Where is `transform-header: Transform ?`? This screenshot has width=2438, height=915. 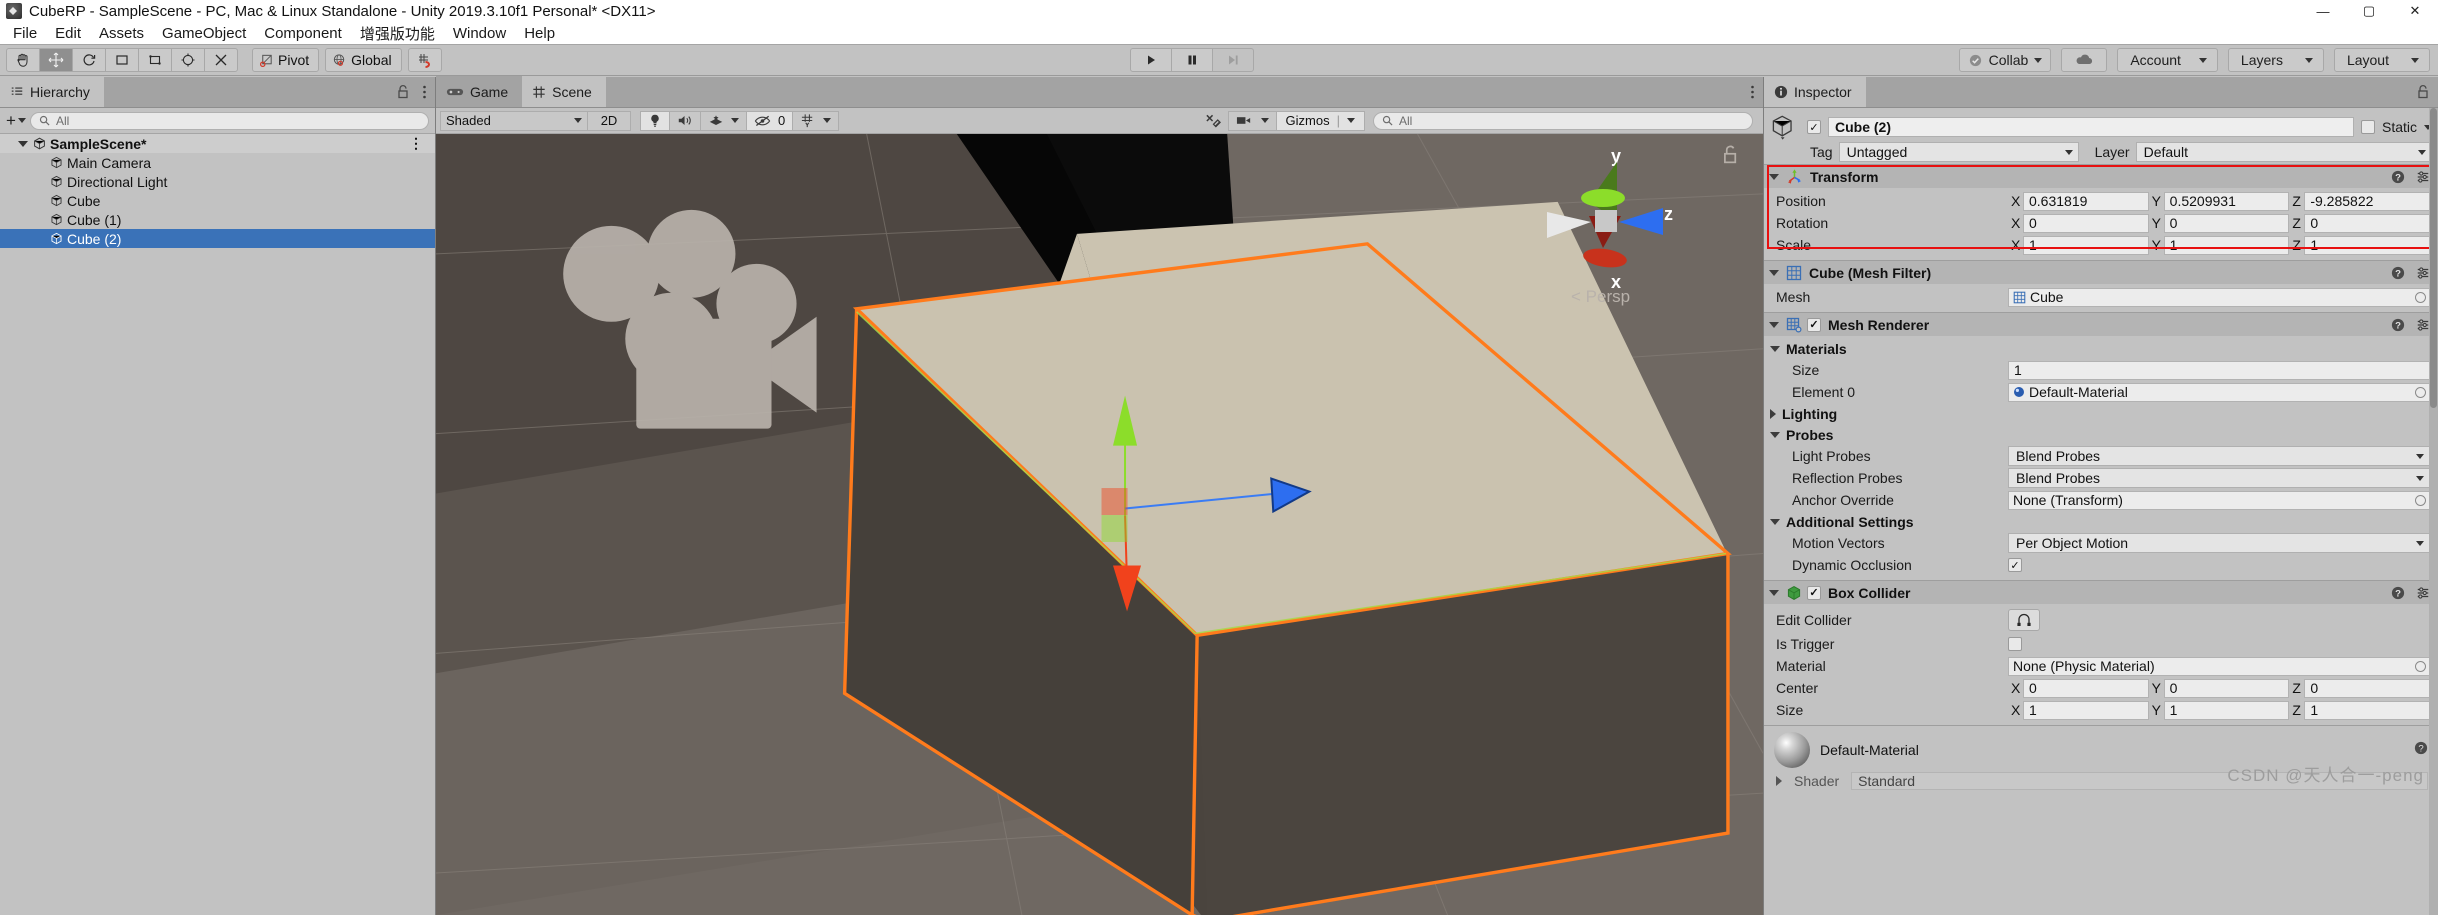 transform-header: Transform ? is located at coordinates (2101, 176).